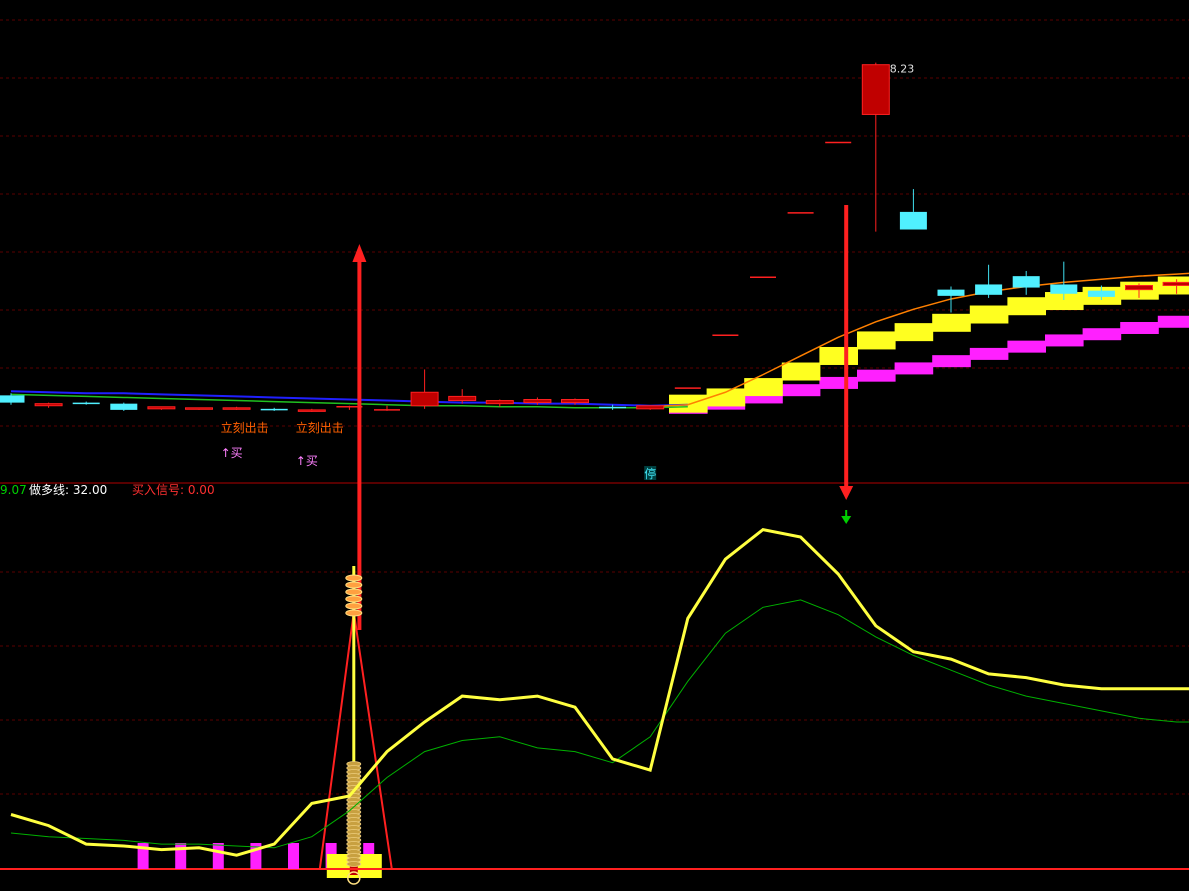 The height and width of the screenshot is (891, 1189). I want to click on legend-item: 买入信号: 0.00, so click(173, 490).